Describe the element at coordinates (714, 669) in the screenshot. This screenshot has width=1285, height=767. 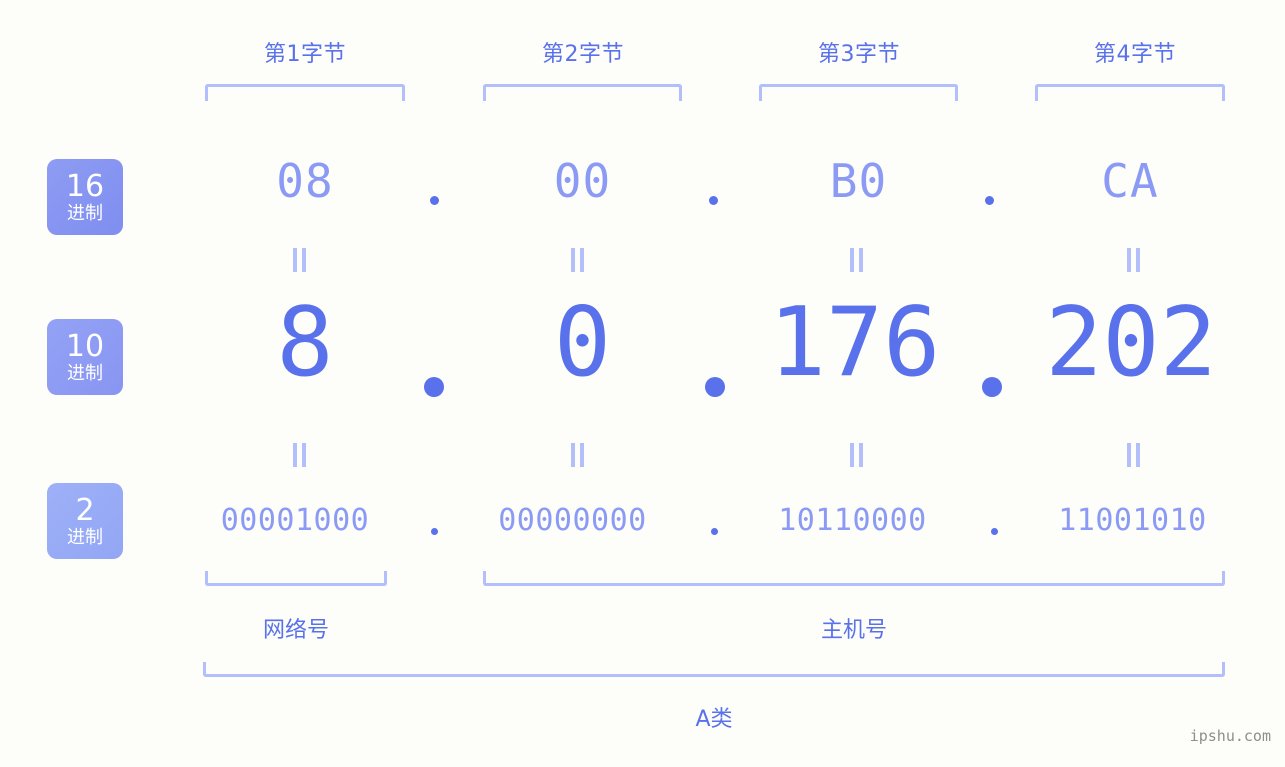
I see `class-bracket` at that location.